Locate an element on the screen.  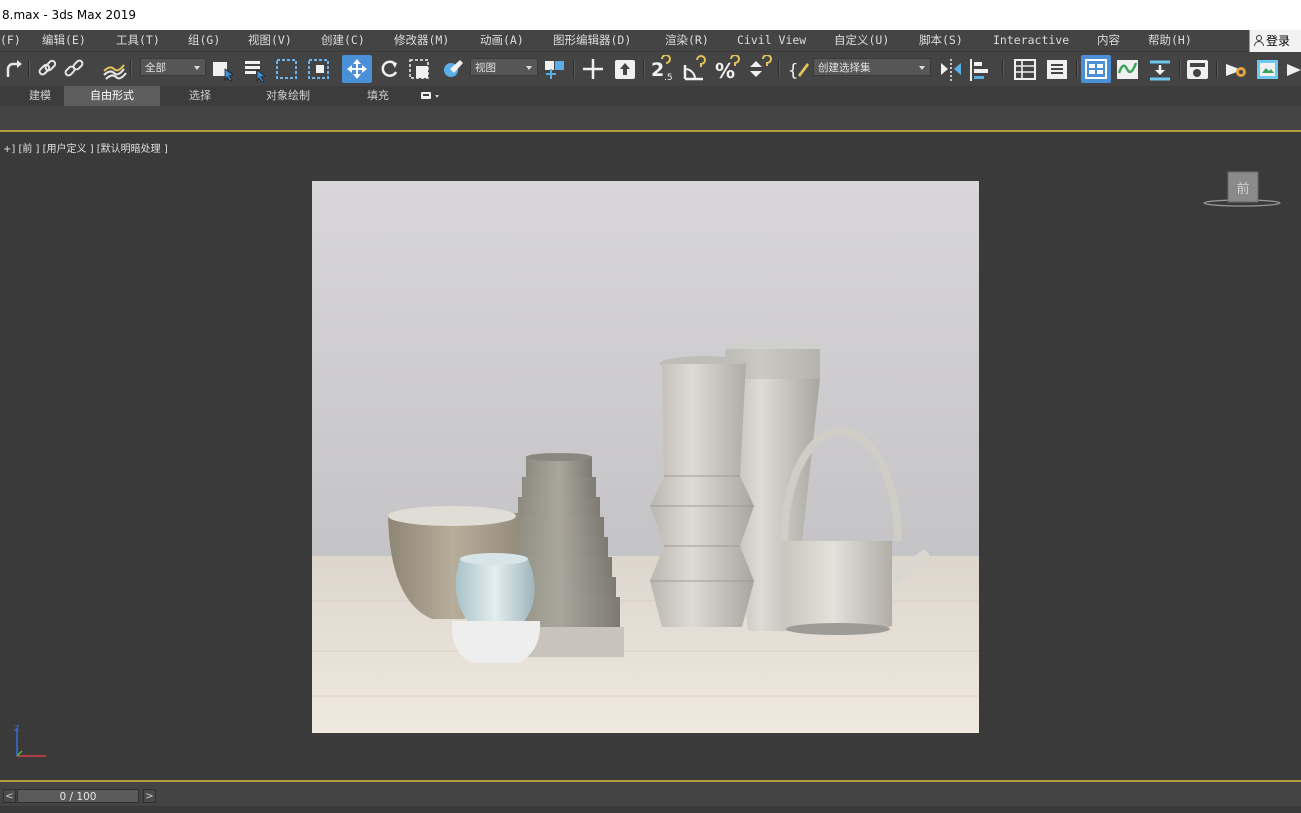
menu-modifiers: 修改器(M) is located at coordinates (421, 40).